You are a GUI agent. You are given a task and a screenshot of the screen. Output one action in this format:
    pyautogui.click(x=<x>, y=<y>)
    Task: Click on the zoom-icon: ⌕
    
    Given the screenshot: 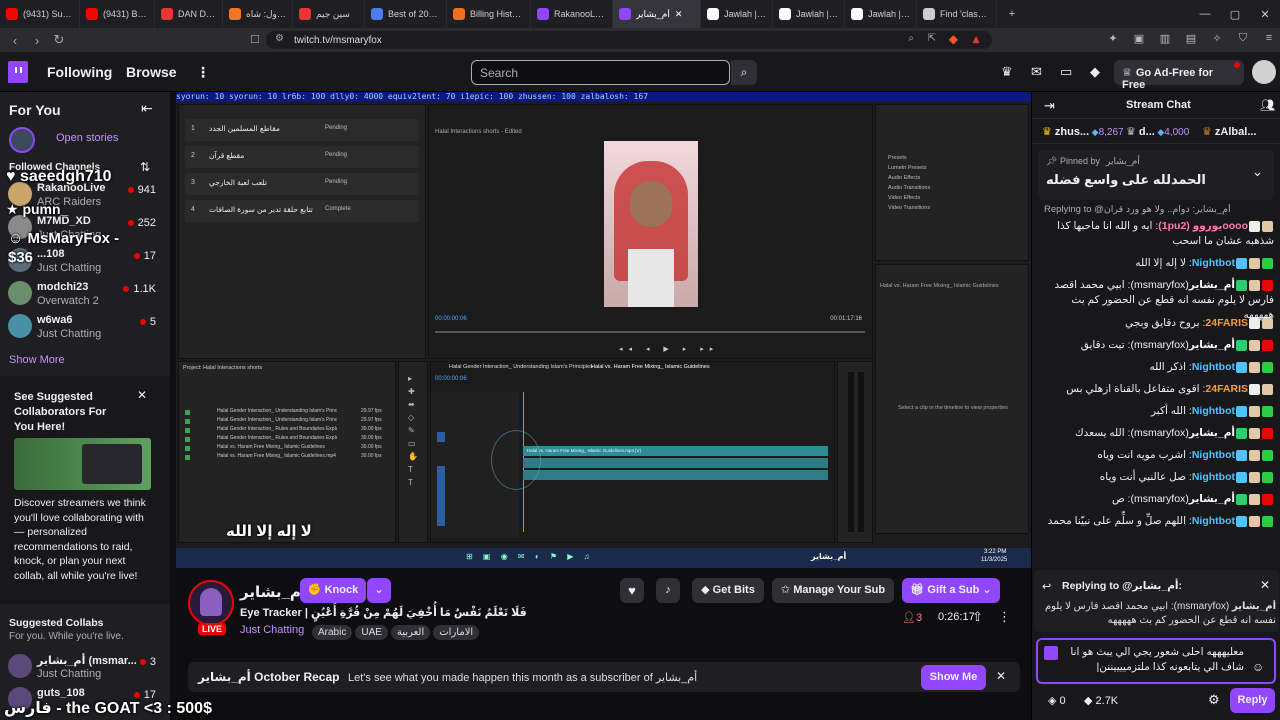 What is the action you would take?
    pyautogui.click(x=911, y=38)
    